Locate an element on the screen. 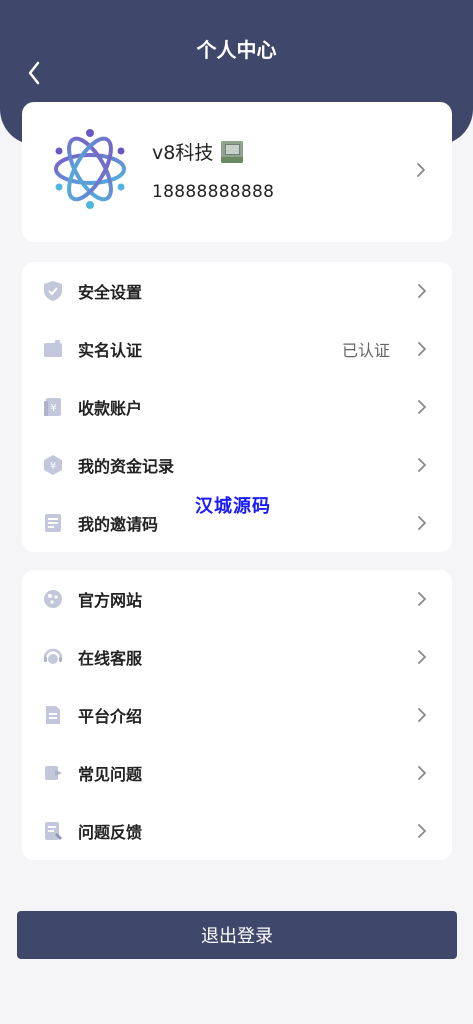 Image resolution: width=473 pixels, height=1024 pixels. fund-record-icon: ¥ is located at coordinates (53, 465).